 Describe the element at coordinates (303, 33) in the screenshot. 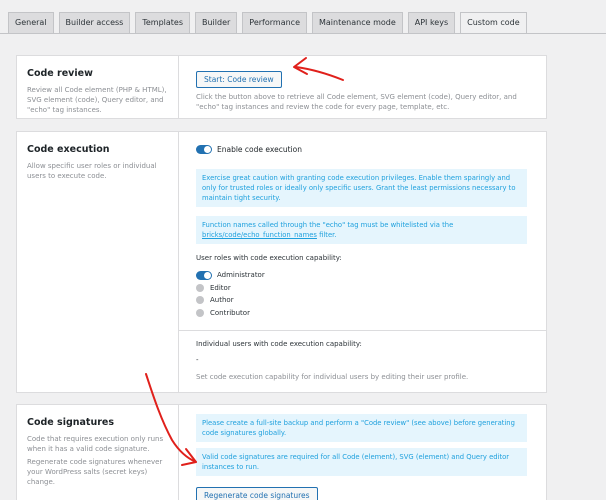

I see `tabs-divider` at that location.